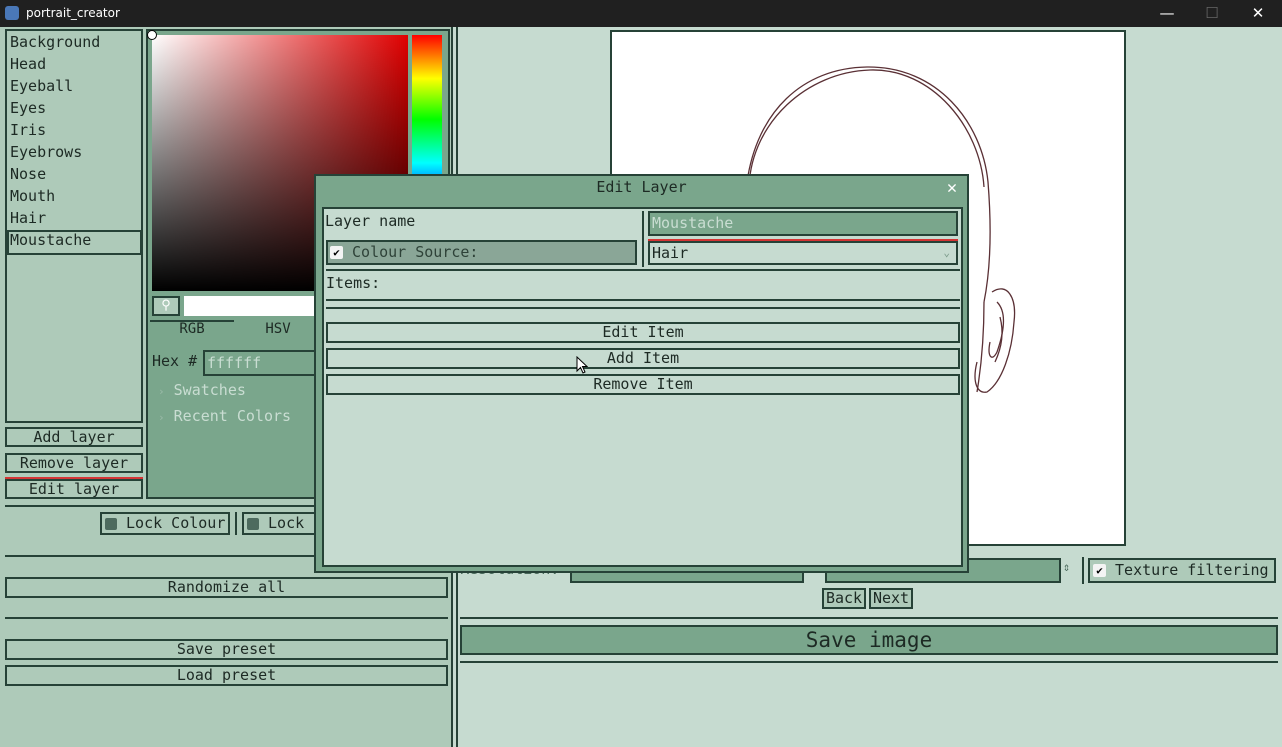 The image size is (1282, 747). I want to click on layer-item-moustache-selected: Moustache, so click(74, 242).